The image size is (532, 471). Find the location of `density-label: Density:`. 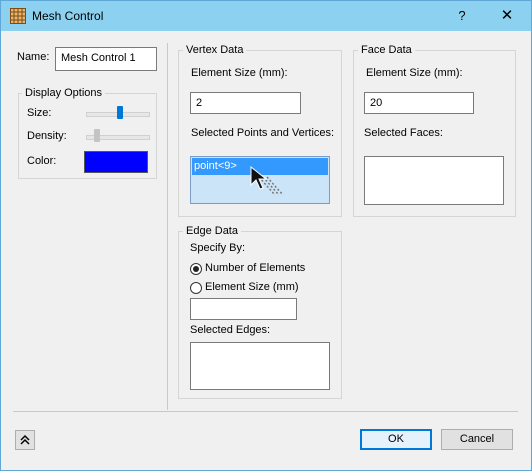

density-label: Density: is located at coordinates (47, 136).